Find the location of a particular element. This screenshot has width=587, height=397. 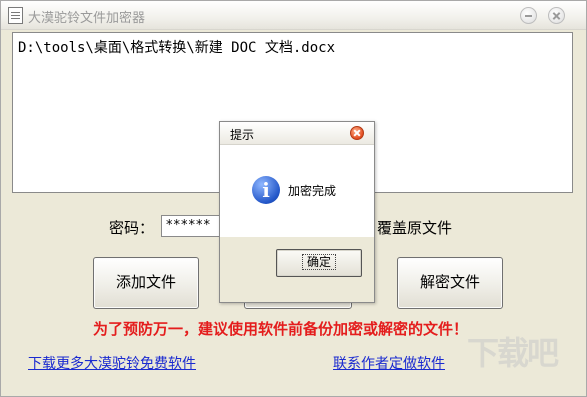

message-dialog: 提示 i 加密完成 确定 is located at coordinates (297, 212).